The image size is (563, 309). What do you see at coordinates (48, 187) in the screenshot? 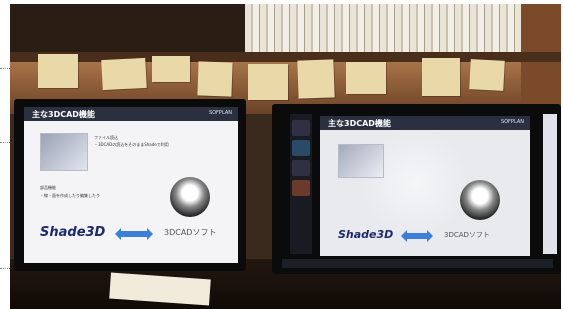
I see `slide-text: 部品機能` at bounding box center [48, 187].